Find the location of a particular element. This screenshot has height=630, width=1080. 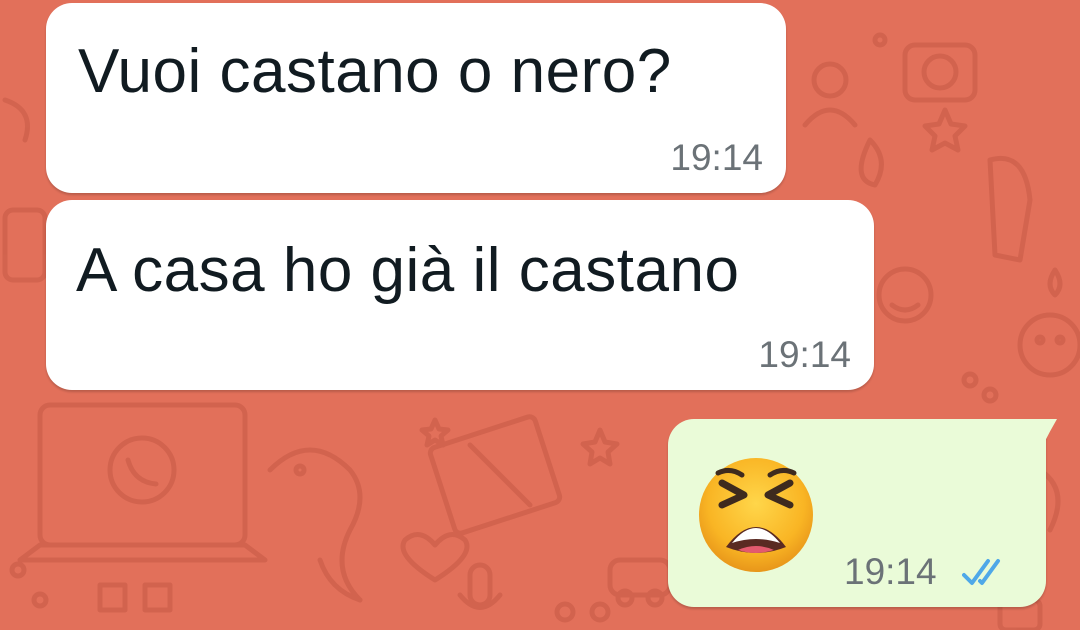

message-text: A casa ho già il castano is located at coordinates (408, 270).